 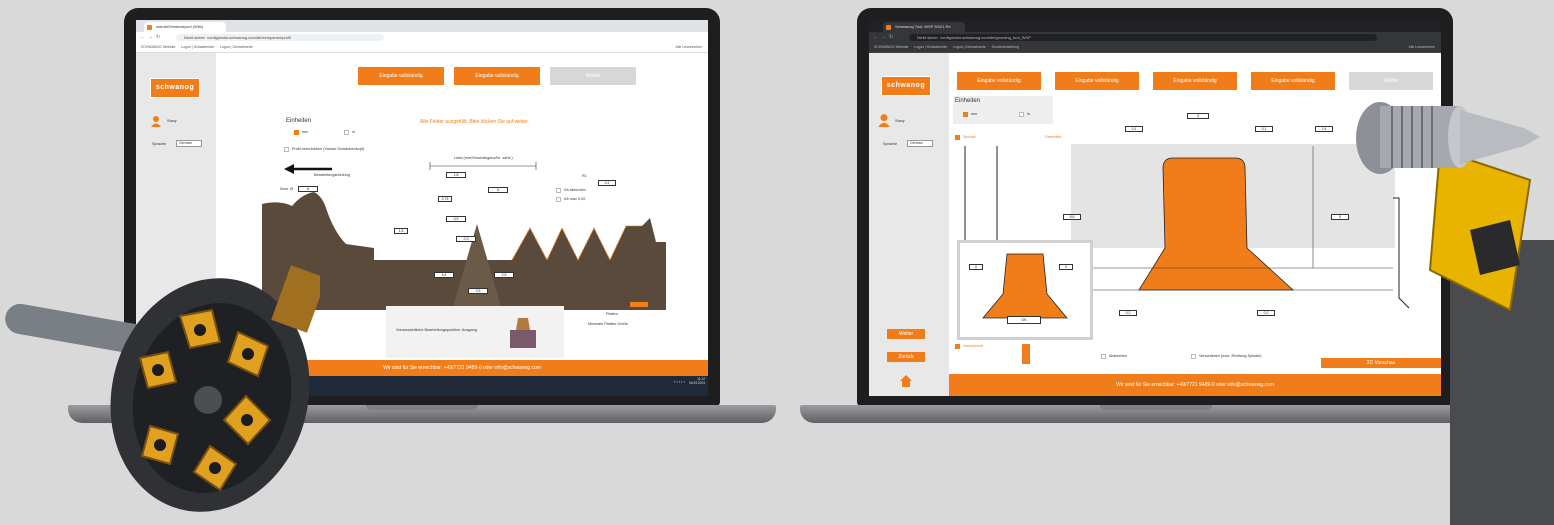 I want to click on right-tab-title: Schwanog Tool: WSP 50/21 Re, so click(x=923, y=26).